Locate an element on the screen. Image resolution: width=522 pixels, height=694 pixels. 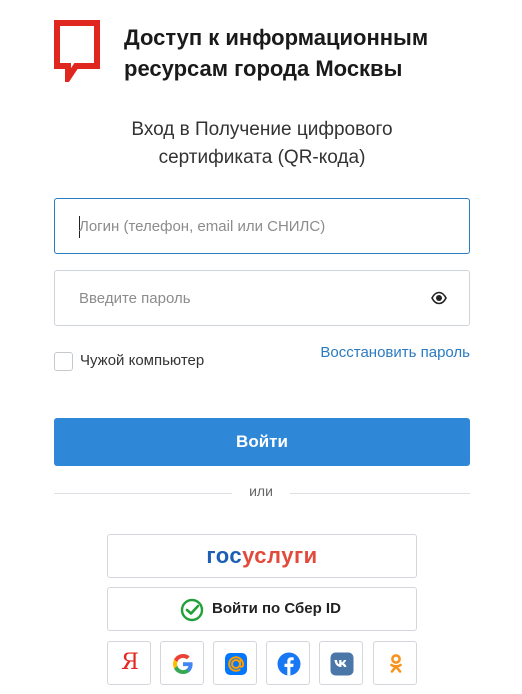
gosuslugi-button: госуслуги is located at coordinates (262, 556).